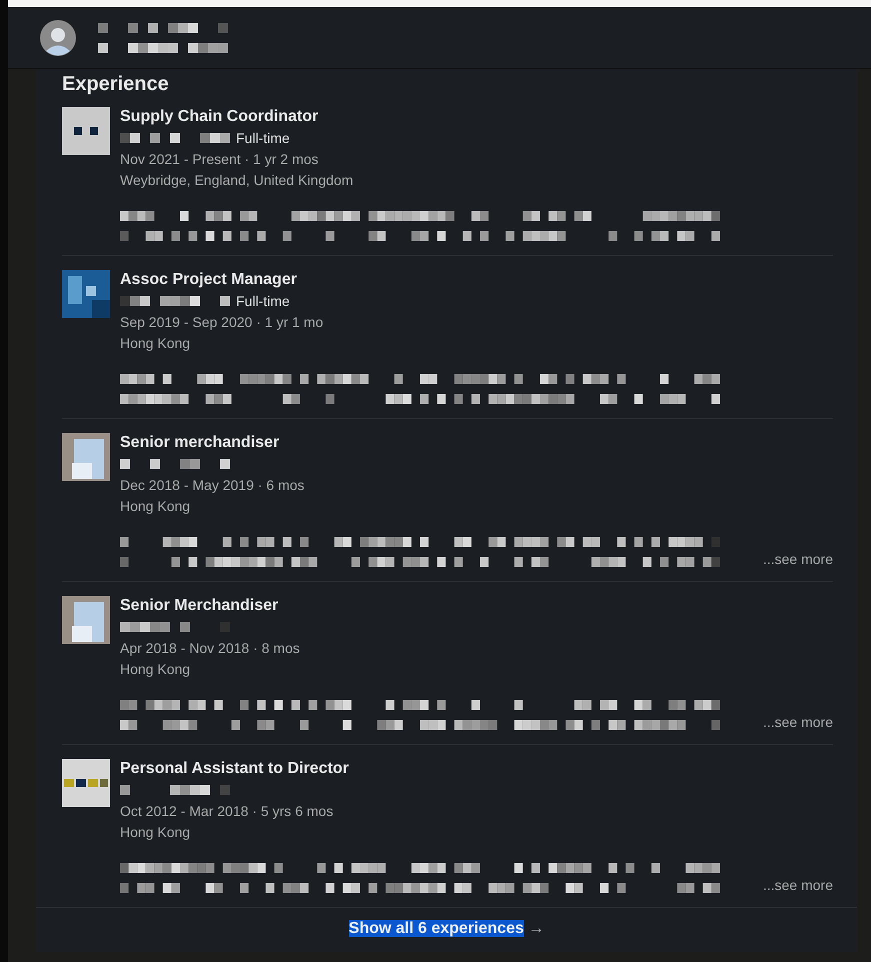 The height and width of the screenshot is (962, 871). Describe the element at coordinates (210, 648) in the screenshot. I see `date-range: Apr 2018 - Nov 2018 · 8 mos` at that location.